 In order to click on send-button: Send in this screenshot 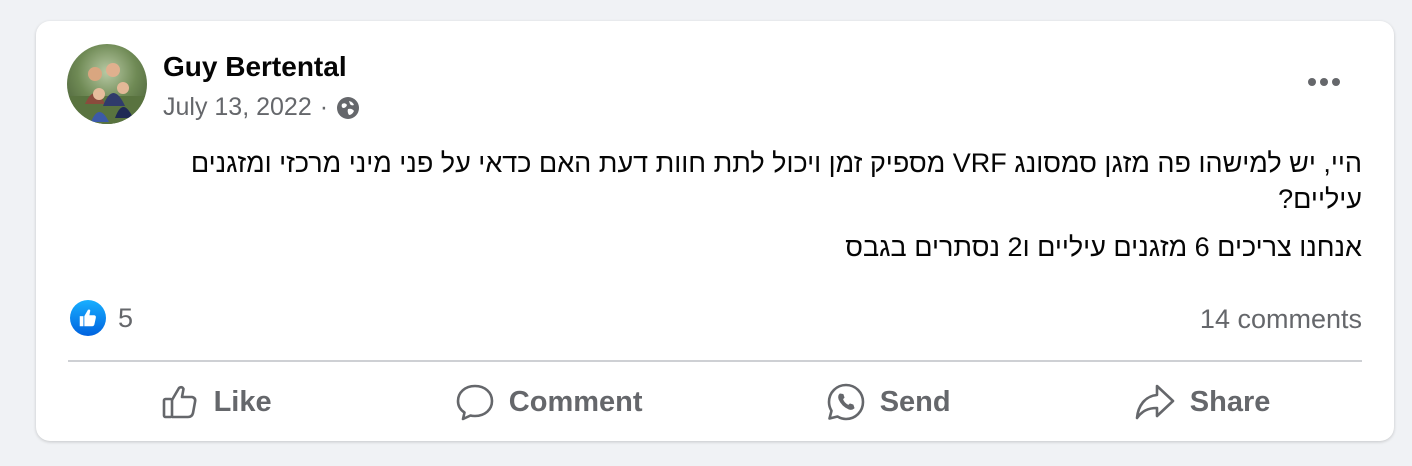, I will do `click(888, 402)`.